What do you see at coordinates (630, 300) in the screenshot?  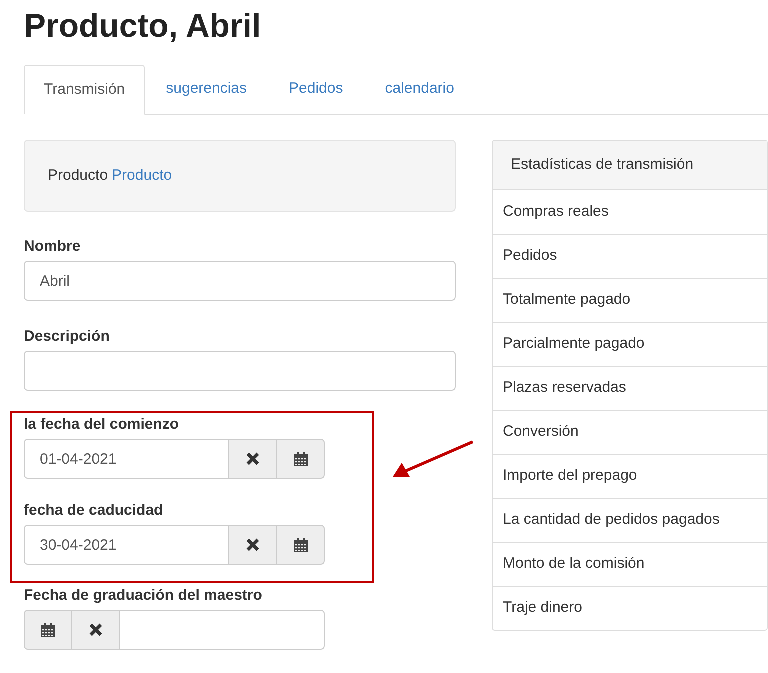 I see `list-item: Totalmente pagado` at bounding box center [630, 300].